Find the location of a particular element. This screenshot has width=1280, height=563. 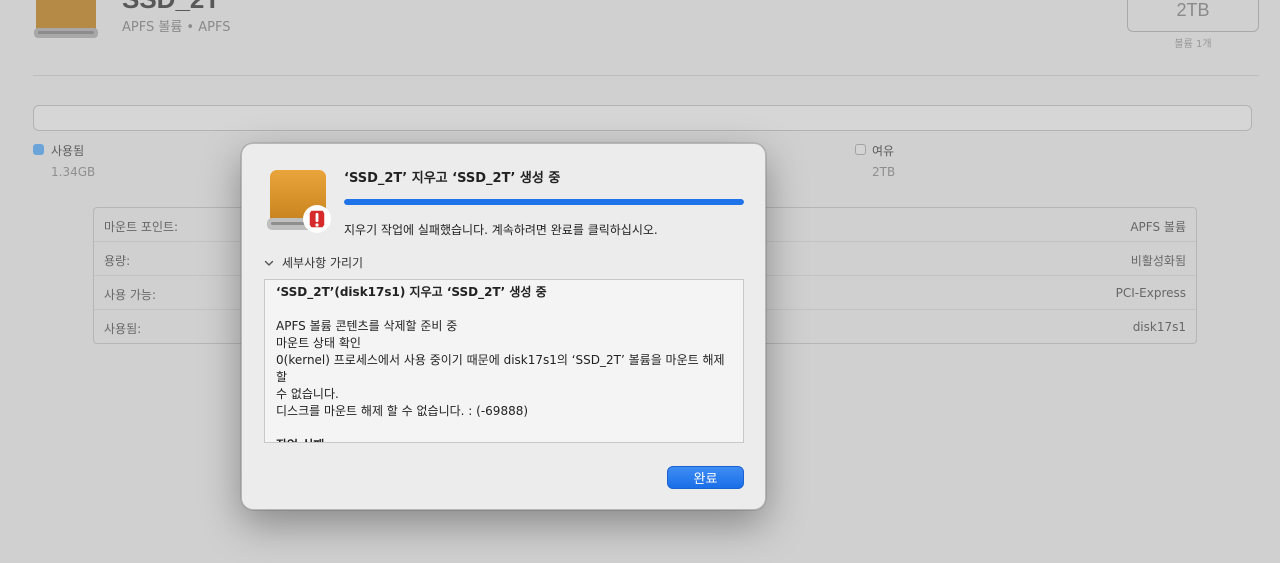

log-line: APFS 볼륨 콘텐츠를 삭제할 준비 중 is located at coordinates (367, 326).